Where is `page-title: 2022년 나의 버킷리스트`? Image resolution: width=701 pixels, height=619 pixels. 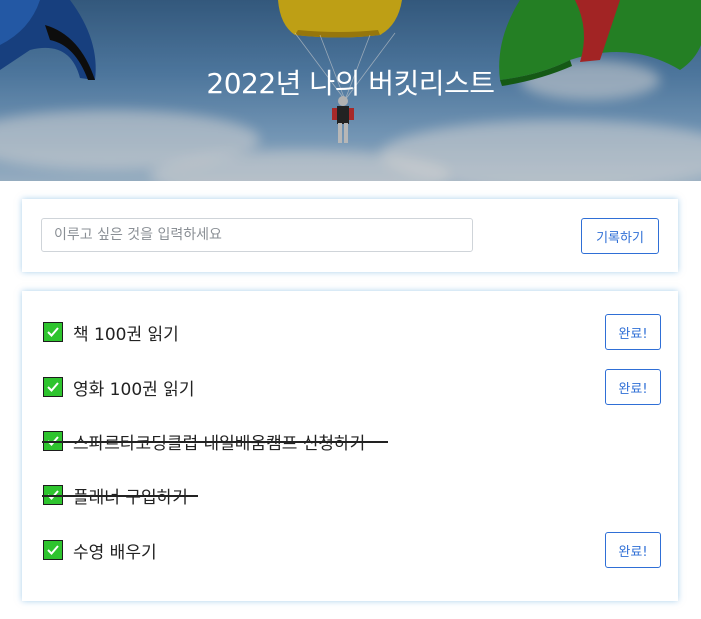 page-title: 2022년 나의 버킷리스트 is located at coordinates (350, 83).